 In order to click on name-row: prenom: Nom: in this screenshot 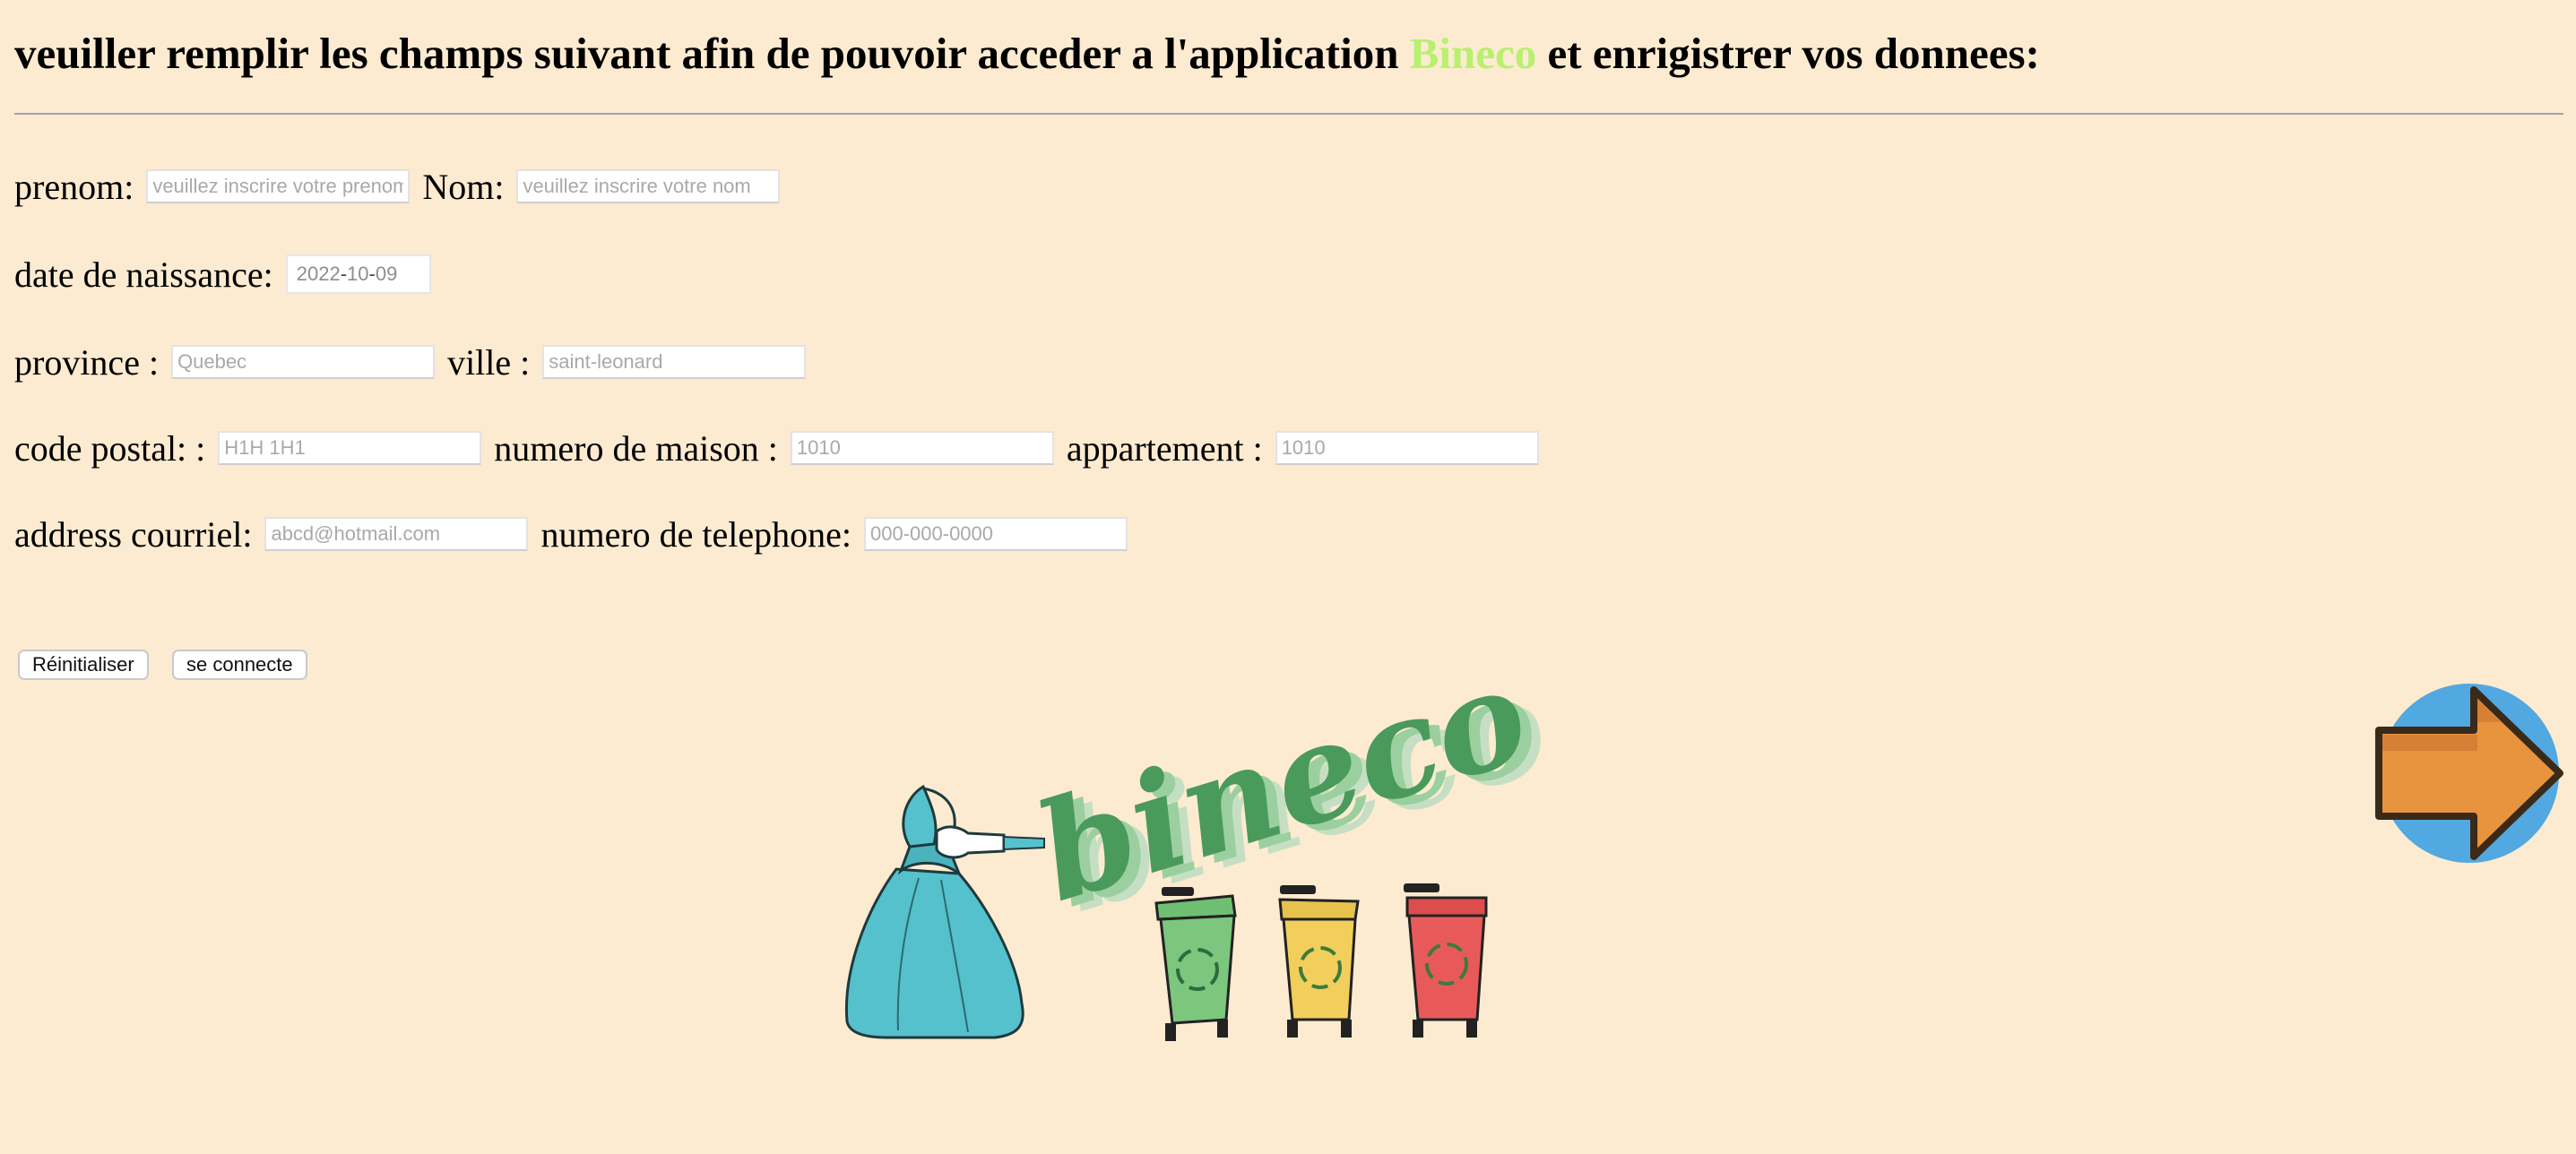, I will do `click(397, 186)`.